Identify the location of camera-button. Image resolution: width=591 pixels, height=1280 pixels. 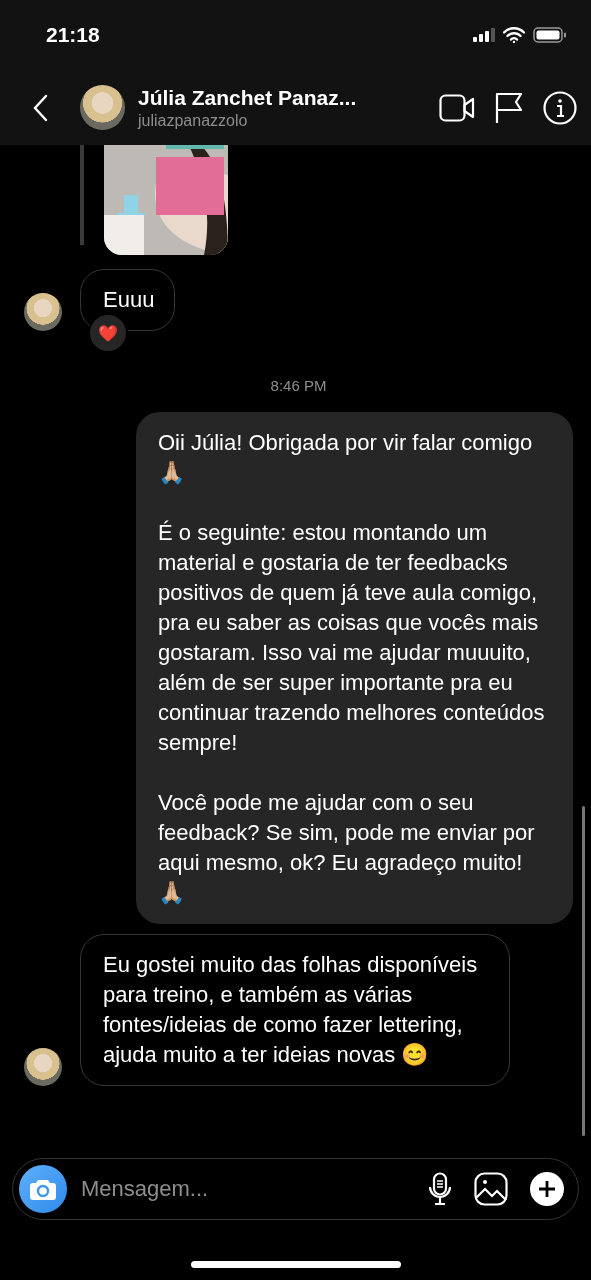
(43, 1189).